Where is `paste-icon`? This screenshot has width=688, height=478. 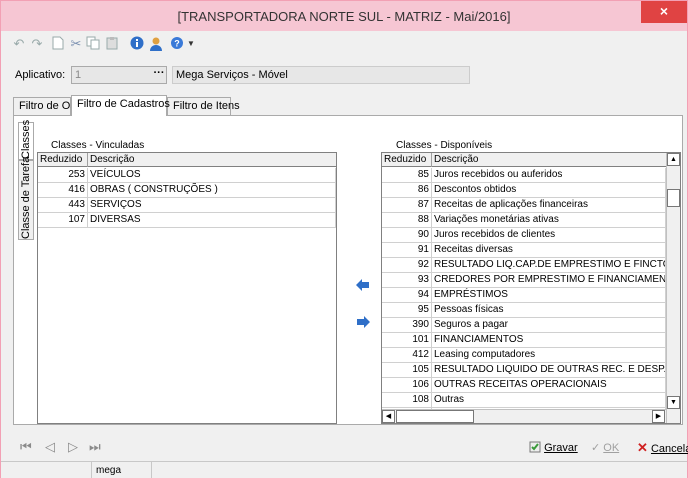 paste-icon is located at coordinates (112, 44).